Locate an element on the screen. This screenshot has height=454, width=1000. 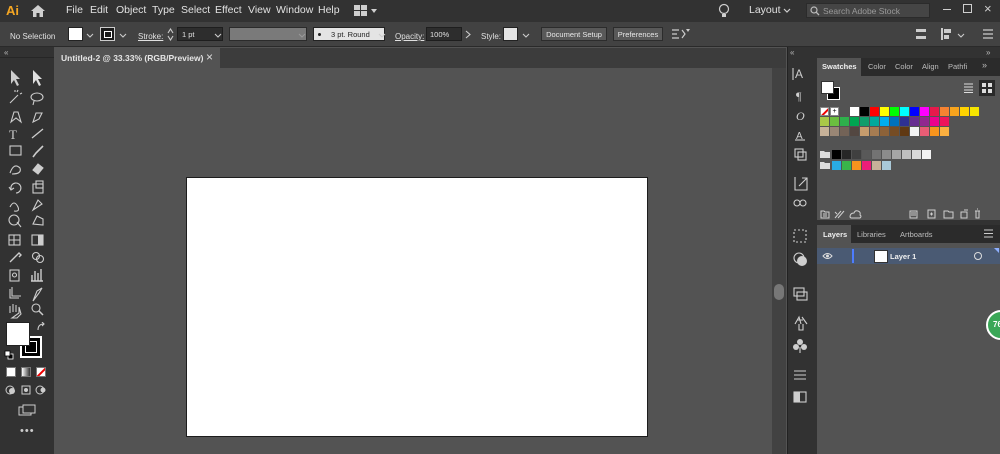
swatch-panel-footer-icons is located at coordinates (900, 214).